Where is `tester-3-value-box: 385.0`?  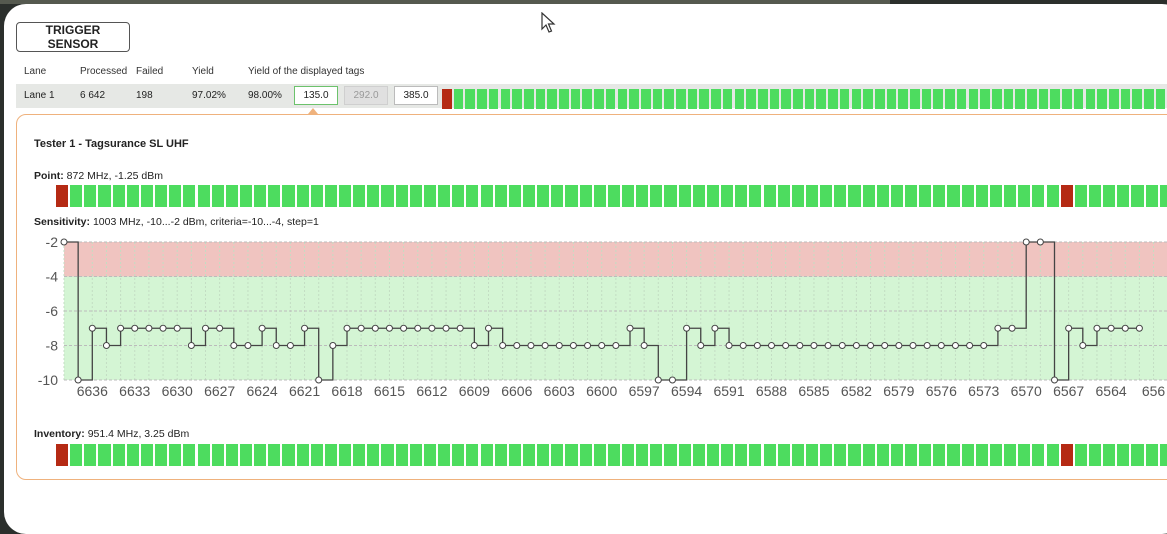 tester-3-value-box: 385.0 is located at coordinates (416, 95).